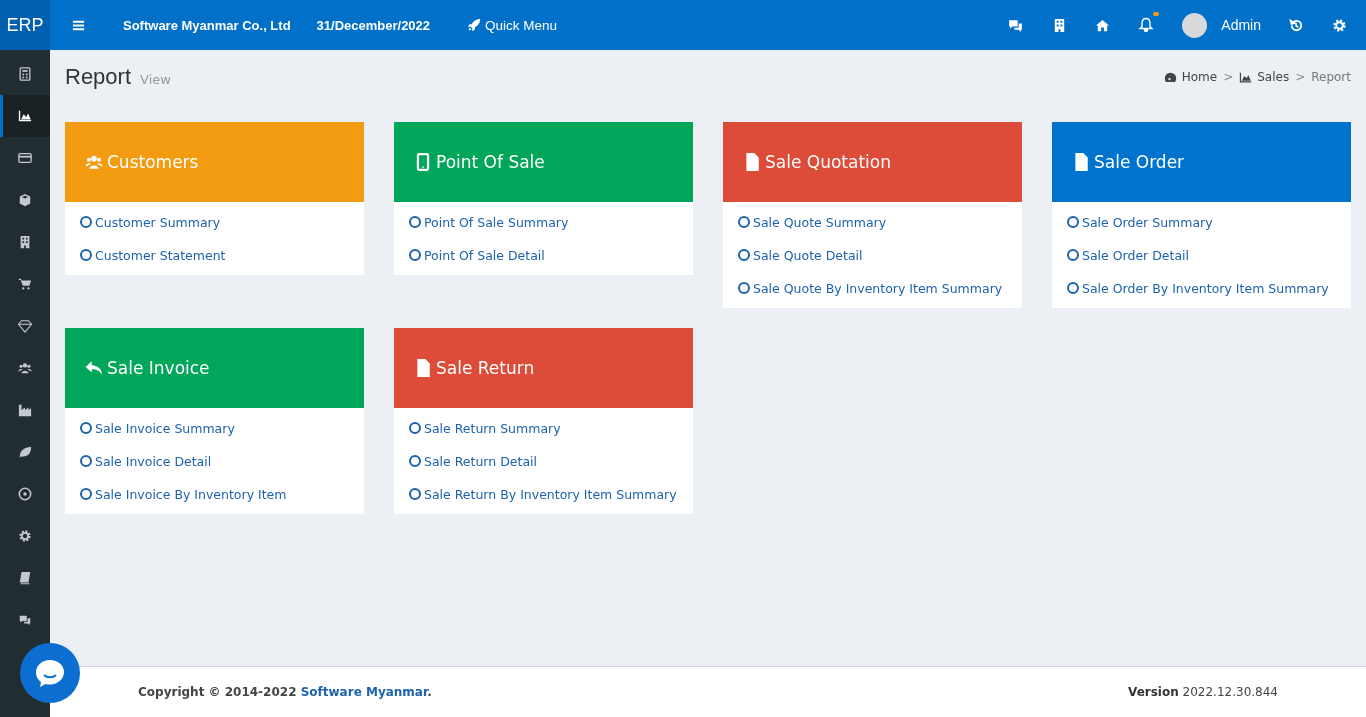 The width and height of the screenshot is (1366, 717). Describe the element at coordinates (1296, 25) in the screenshot. I see `history-icon` at that location.